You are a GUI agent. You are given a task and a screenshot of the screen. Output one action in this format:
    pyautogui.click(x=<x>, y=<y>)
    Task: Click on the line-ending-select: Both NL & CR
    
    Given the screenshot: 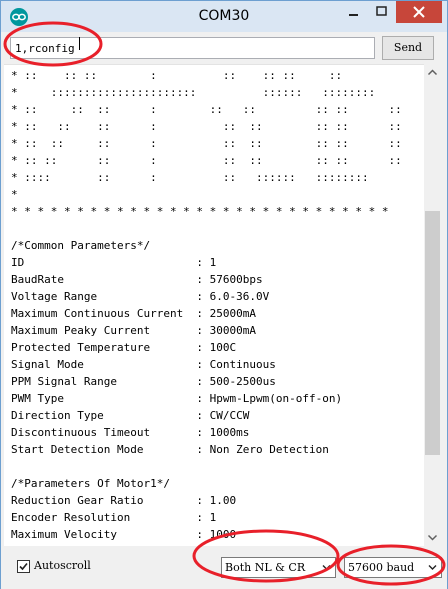 What is the action you would take?
    pyautogui.click(x=278, y=567)
    